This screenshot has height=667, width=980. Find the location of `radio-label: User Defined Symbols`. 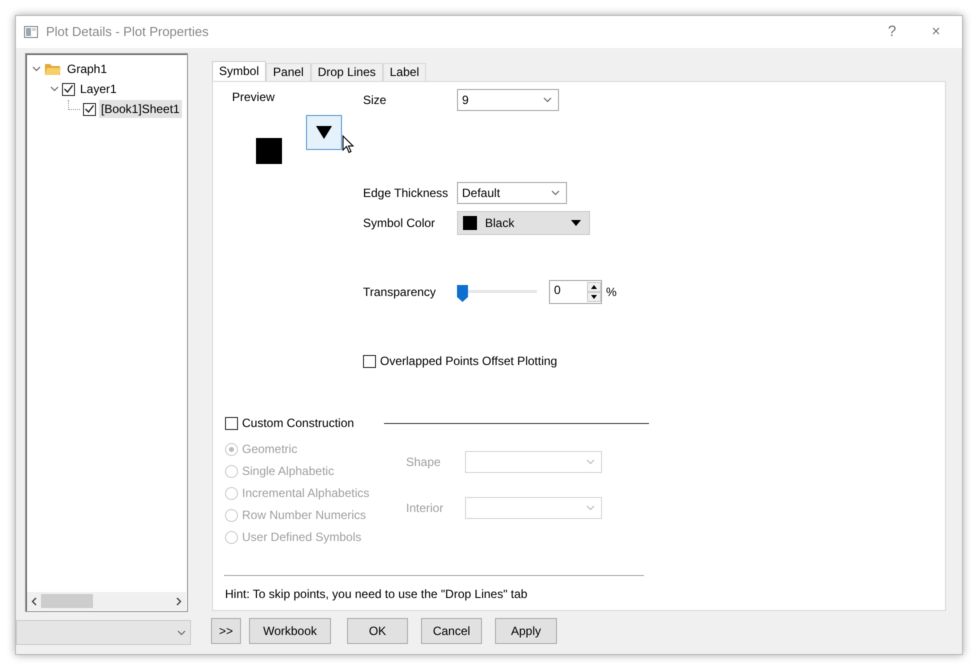

radio-label: User Defined Symbols is located at coordinates (302, 537).